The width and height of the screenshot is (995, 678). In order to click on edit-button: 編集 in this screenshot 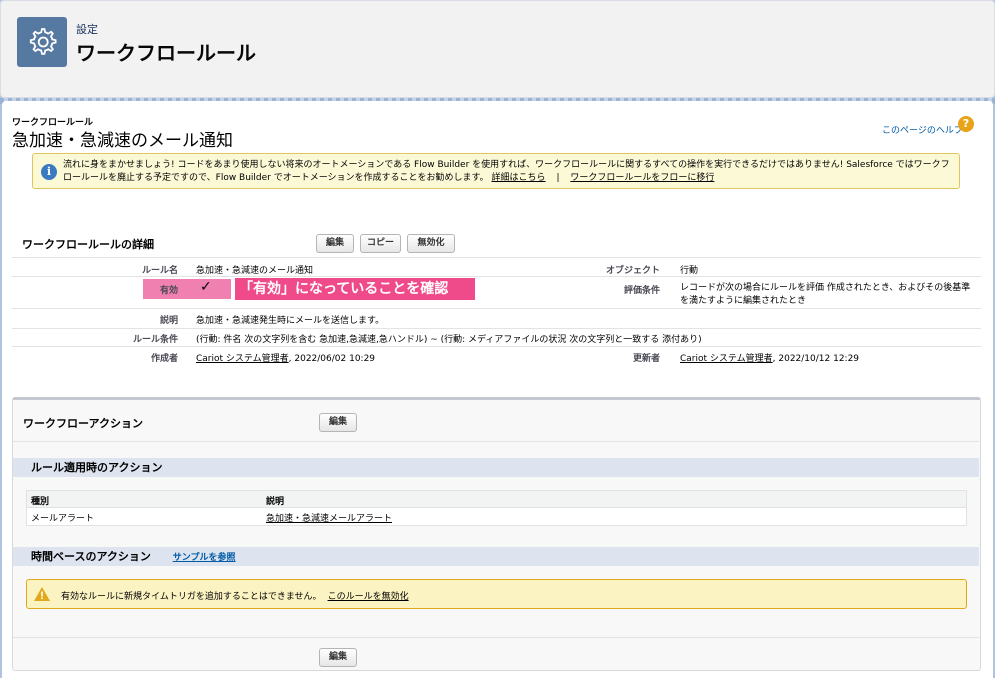, I will do `click(335, 243)`.